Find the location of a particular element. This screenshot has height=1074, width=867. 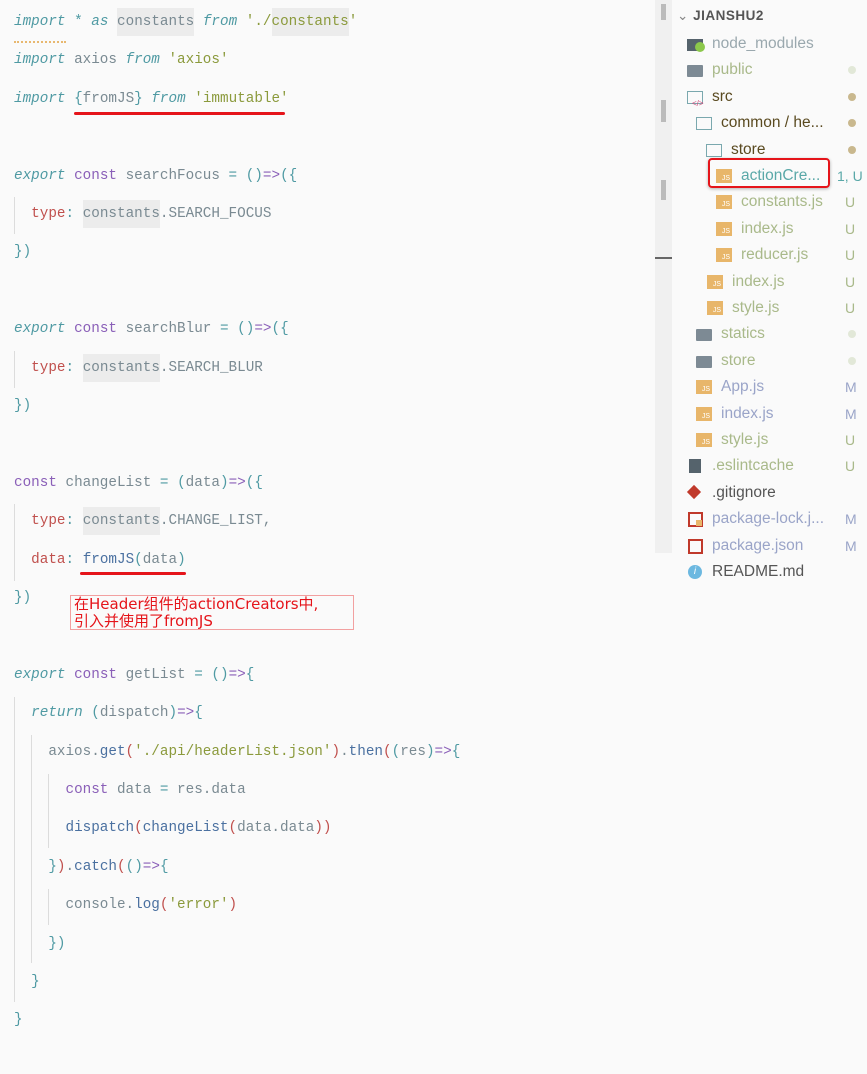

tree-item-label: .eslintcache is located at coordinates (753, 466).